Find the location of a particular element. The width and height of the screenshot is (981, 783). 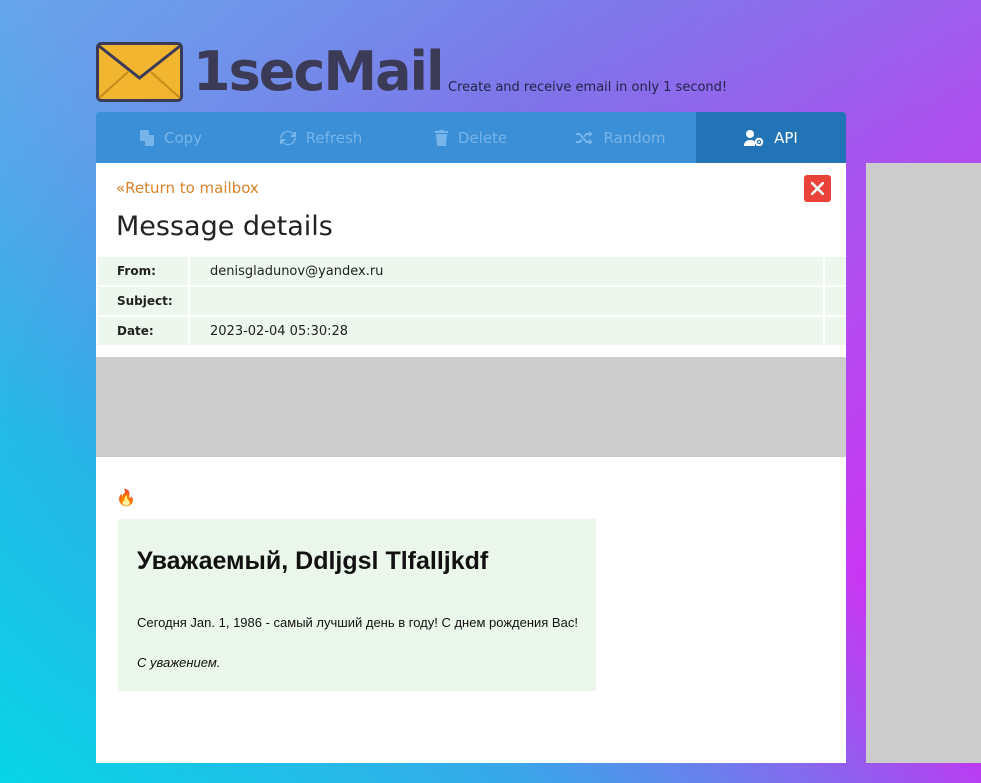

random-label: Random is located at coordinates (634, 137).